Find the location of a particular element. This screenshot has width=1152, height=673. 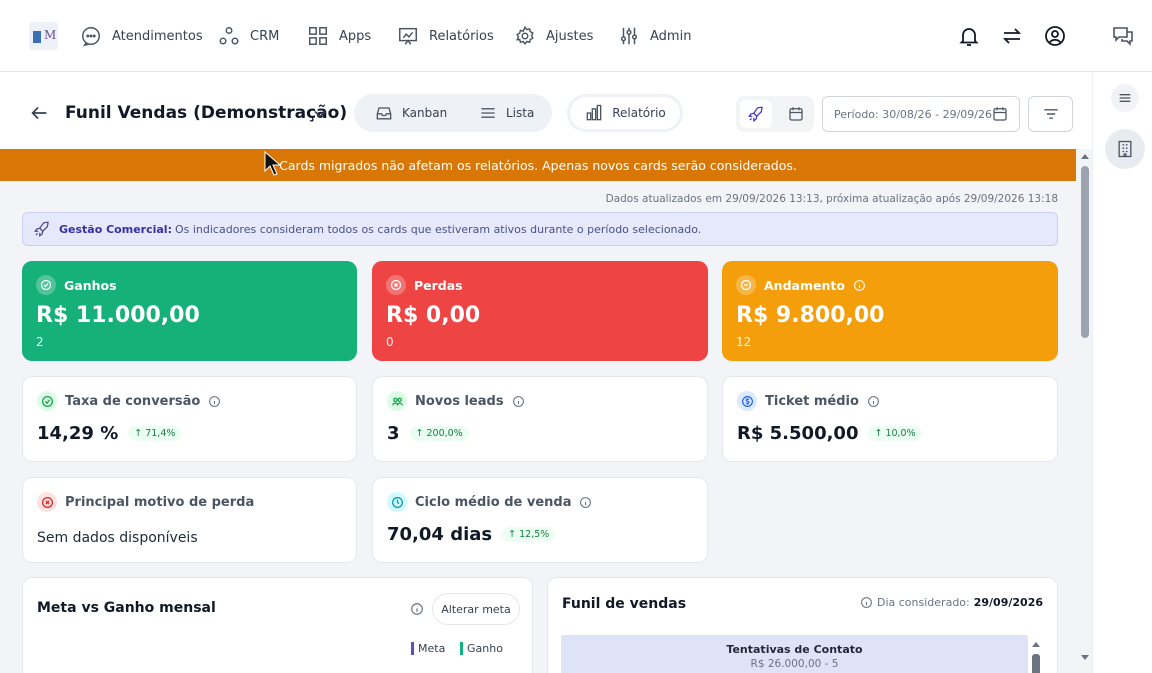

taxa-value: 14,29 % is located at coordinates (78, 433).